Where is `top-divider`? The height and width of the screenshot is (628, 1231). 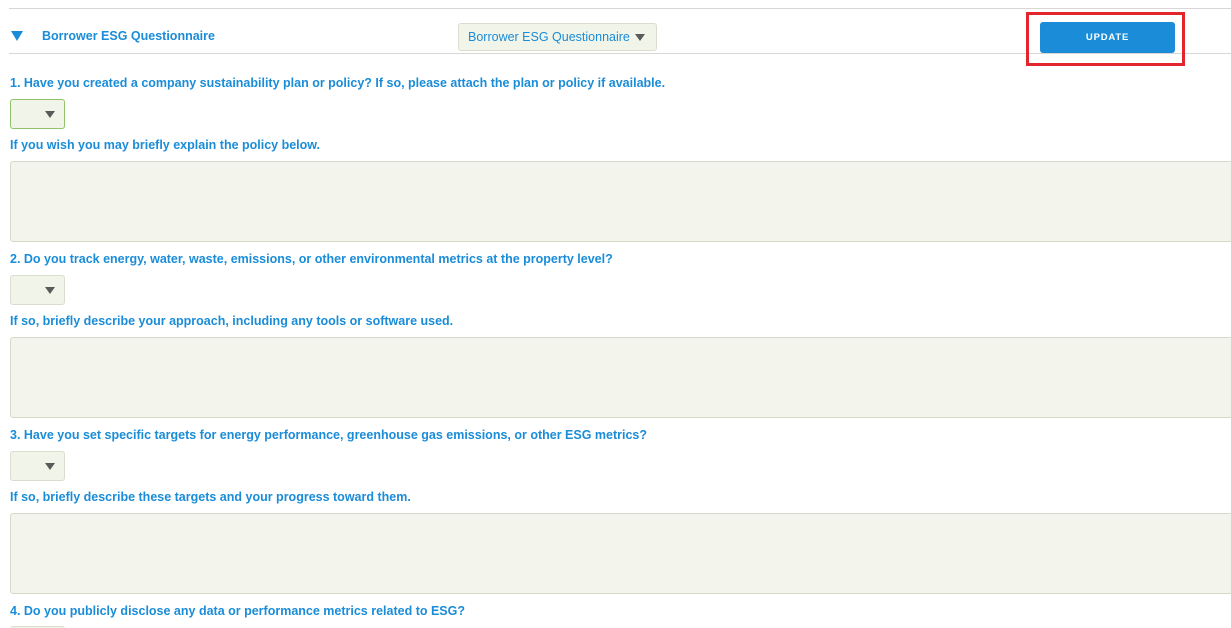
top-divider is located at coordinates (620, 8).